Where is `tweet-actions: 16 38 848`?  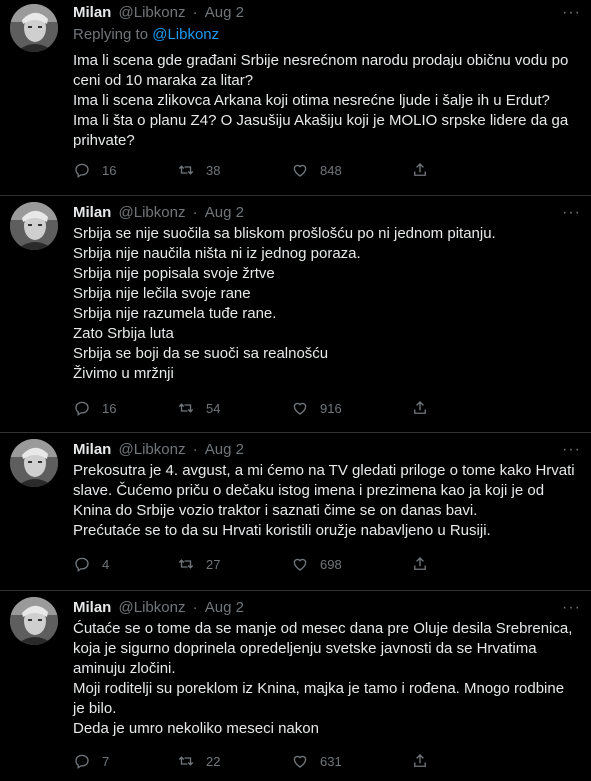
tweet-actions: 16 38 848 is located at coordinates (293, 170).